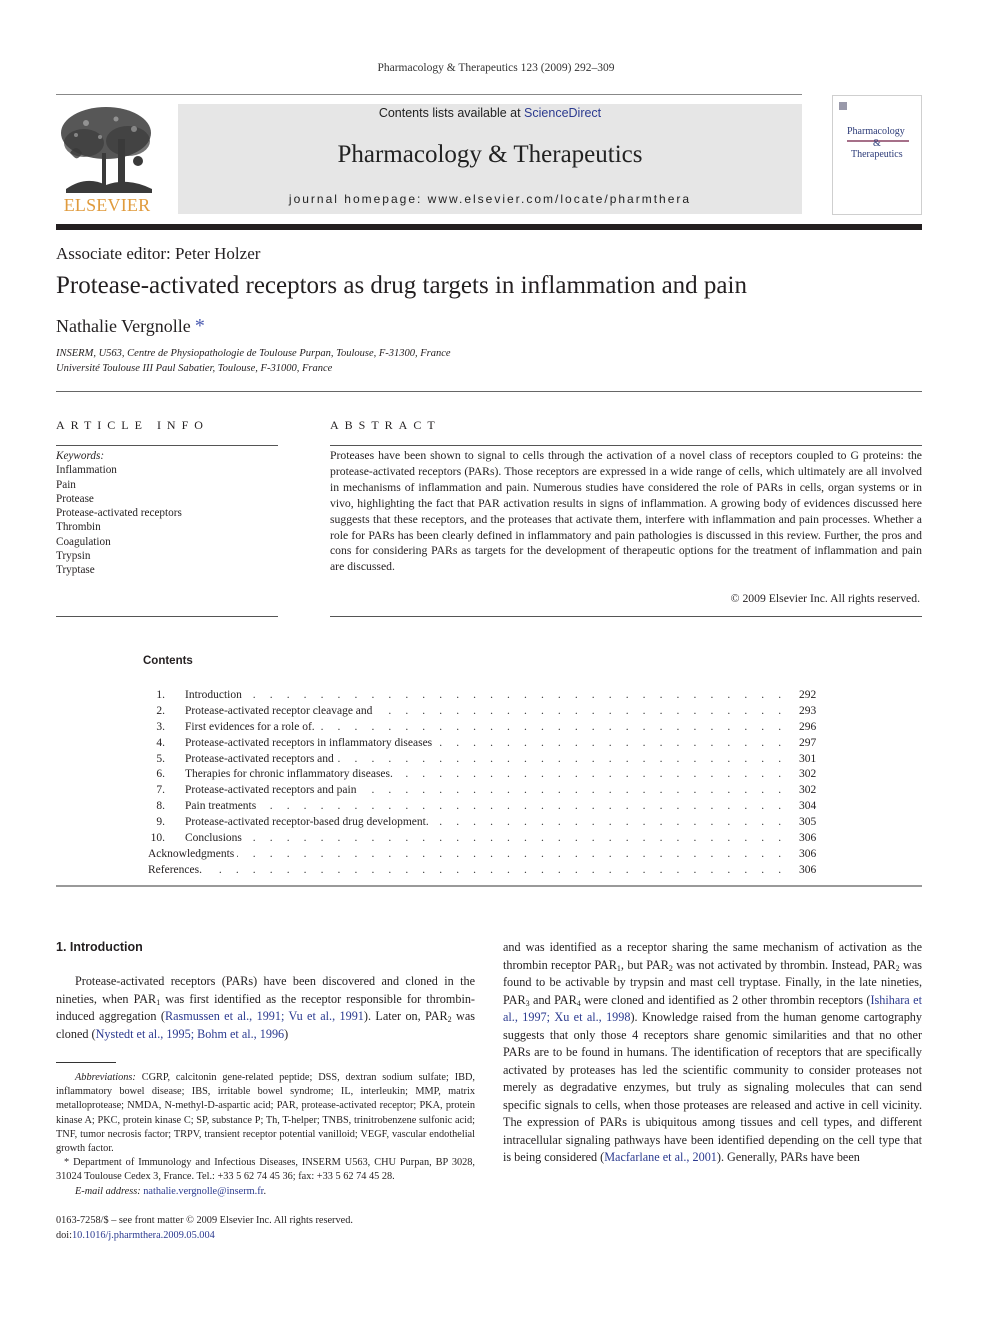 Image resolution: width=992 pixels, height=1323 pixels. I want to click on author-line: Nathalie Vergnolle *, so click(130, 326).